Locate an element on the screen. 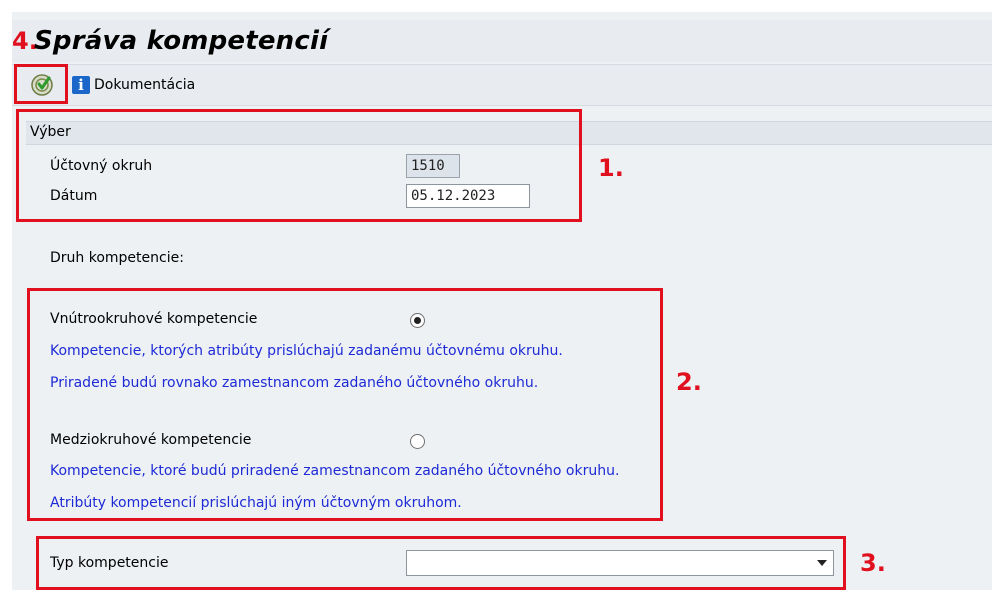  chevron-down-icon is located at coordinates (822, 563).